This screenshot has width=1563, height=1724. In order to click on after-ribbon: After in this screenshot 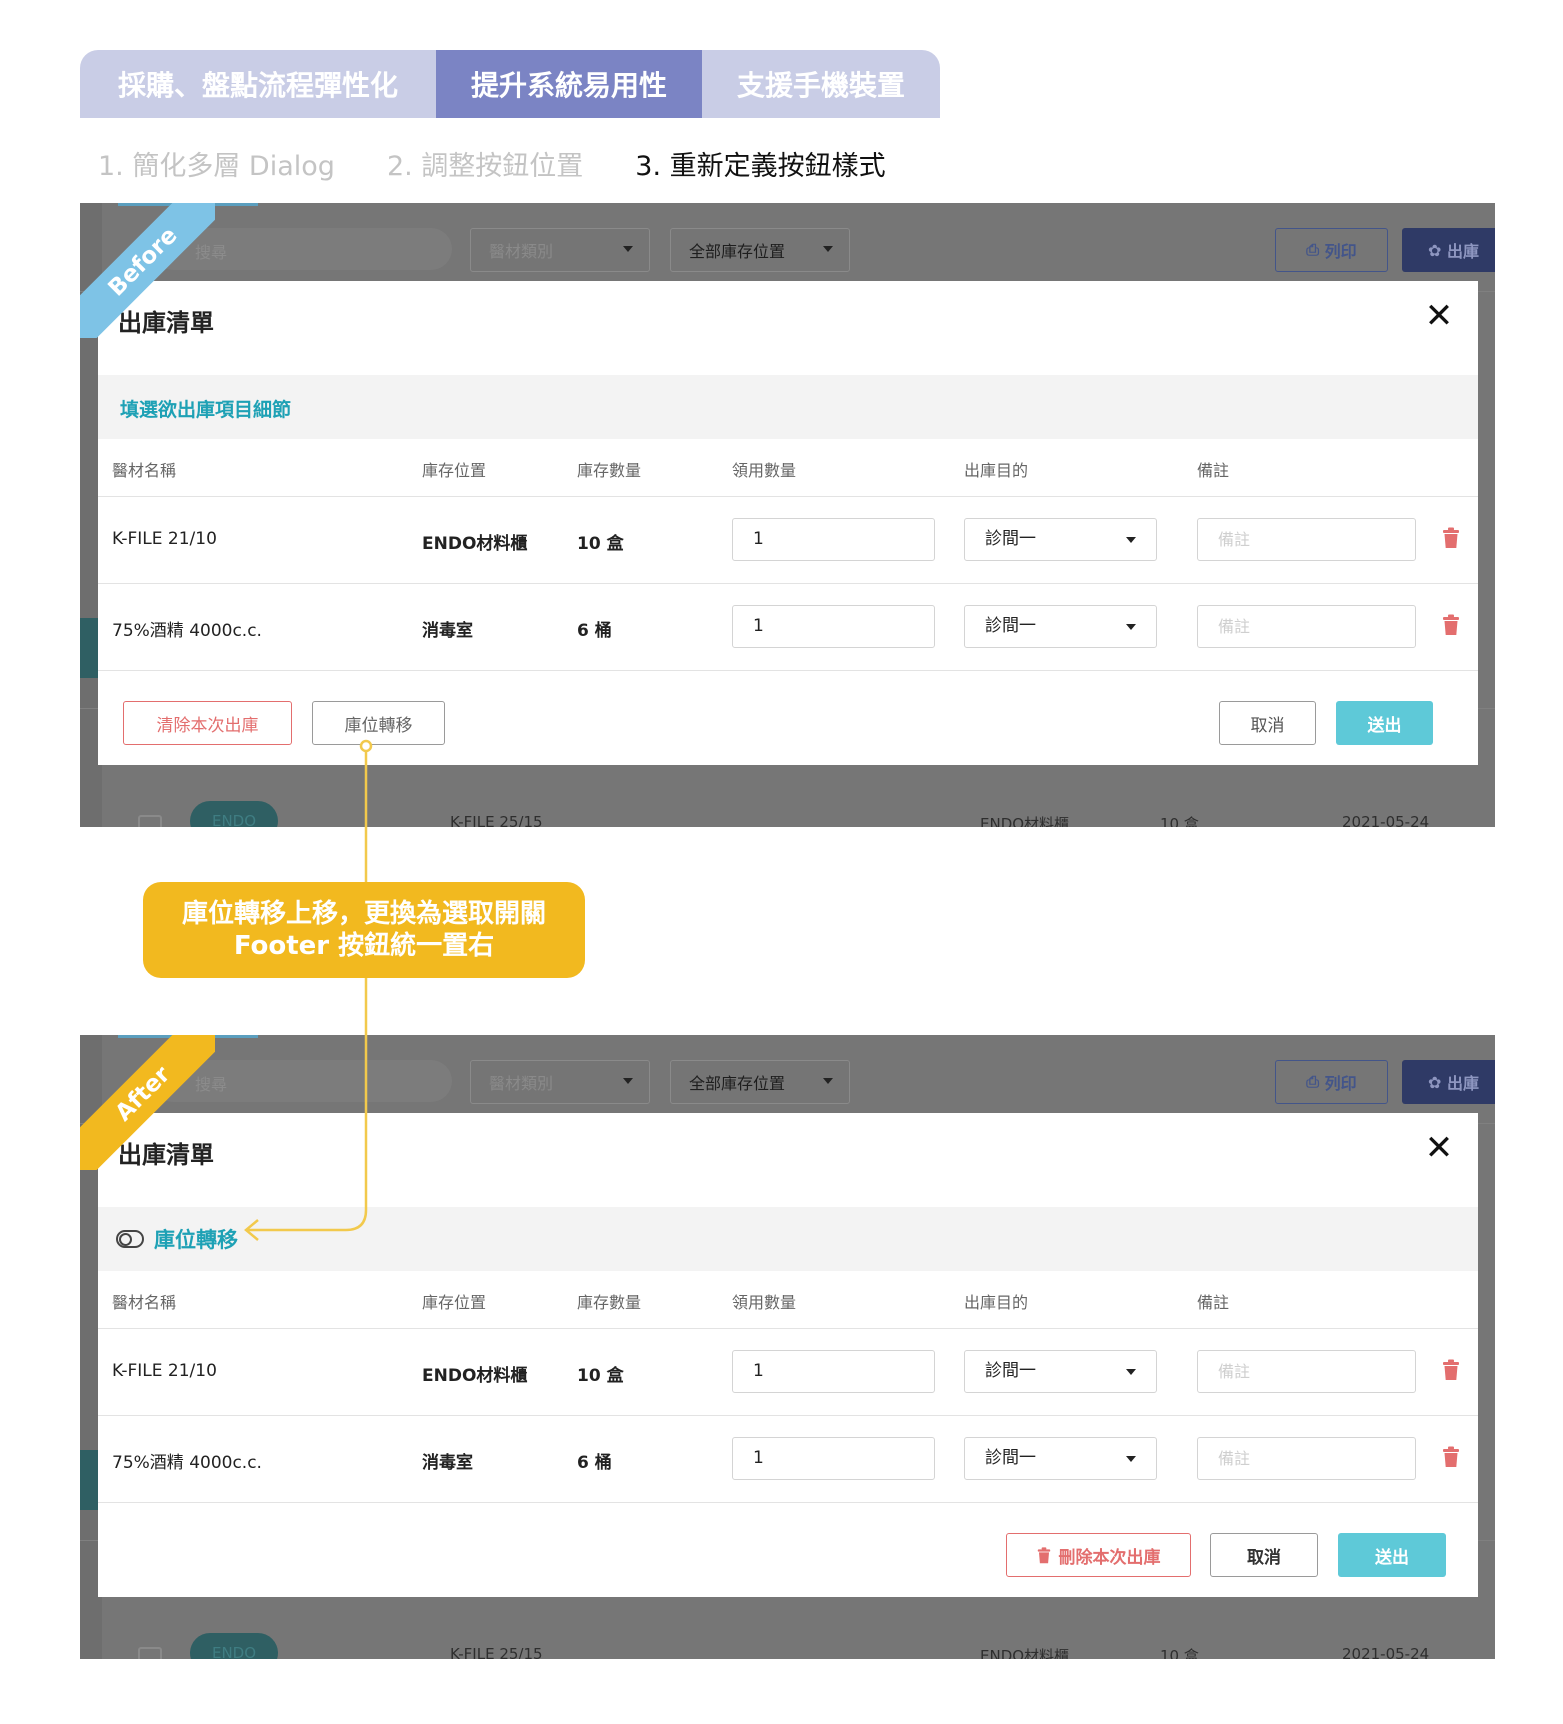, I will do `click(147, 1102)`.